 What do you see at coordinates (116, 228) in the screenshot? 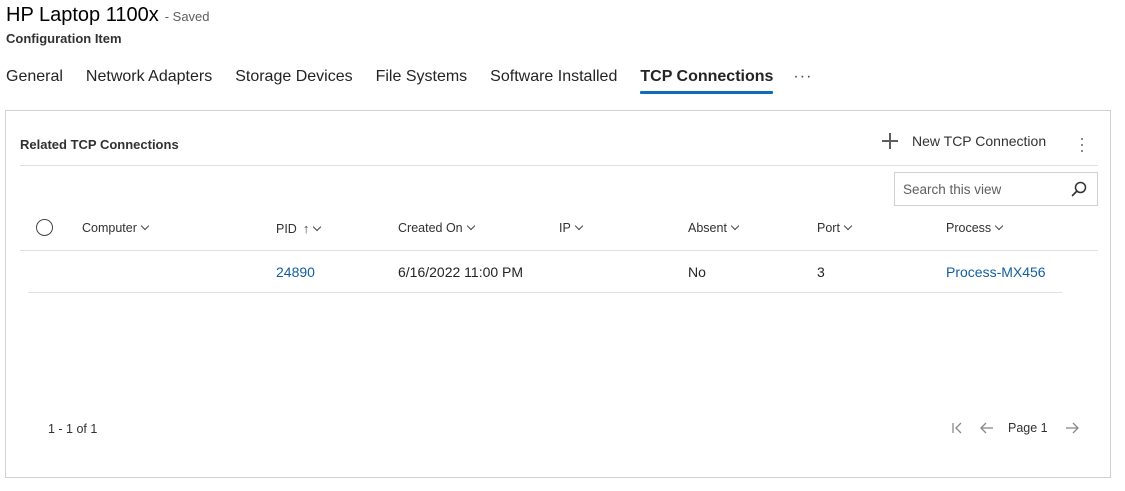
I see `column-header-computer: Computer` at bounding box center [116, 228].